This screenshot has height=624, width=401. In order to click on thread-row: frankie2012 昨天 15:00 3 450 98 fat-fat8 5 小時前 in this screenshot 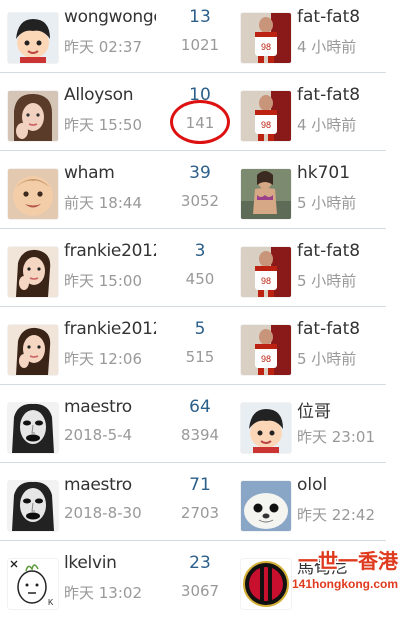, I will do `click(200, 273)`.